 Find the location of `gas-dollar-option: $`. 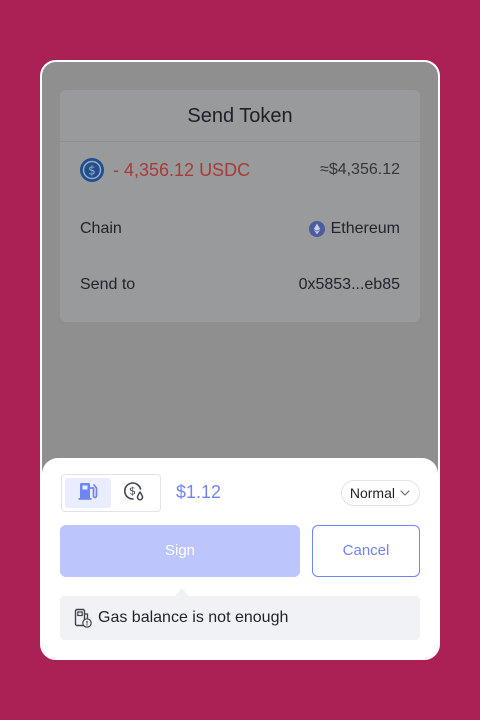

gas-dollar-option: $ is located at coordinates (134, 493).